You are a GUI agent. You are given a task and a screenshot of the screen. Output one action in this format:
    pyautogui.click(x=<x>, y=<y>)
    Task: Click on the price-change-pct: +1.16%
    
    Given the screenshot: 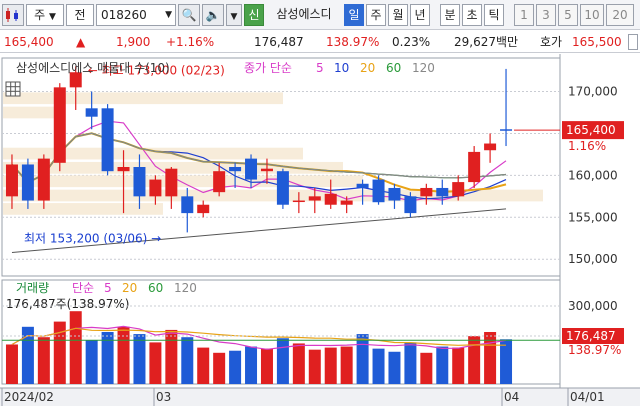 What is the action you would take?
    pyautogui.click(x=190, y=42)
    